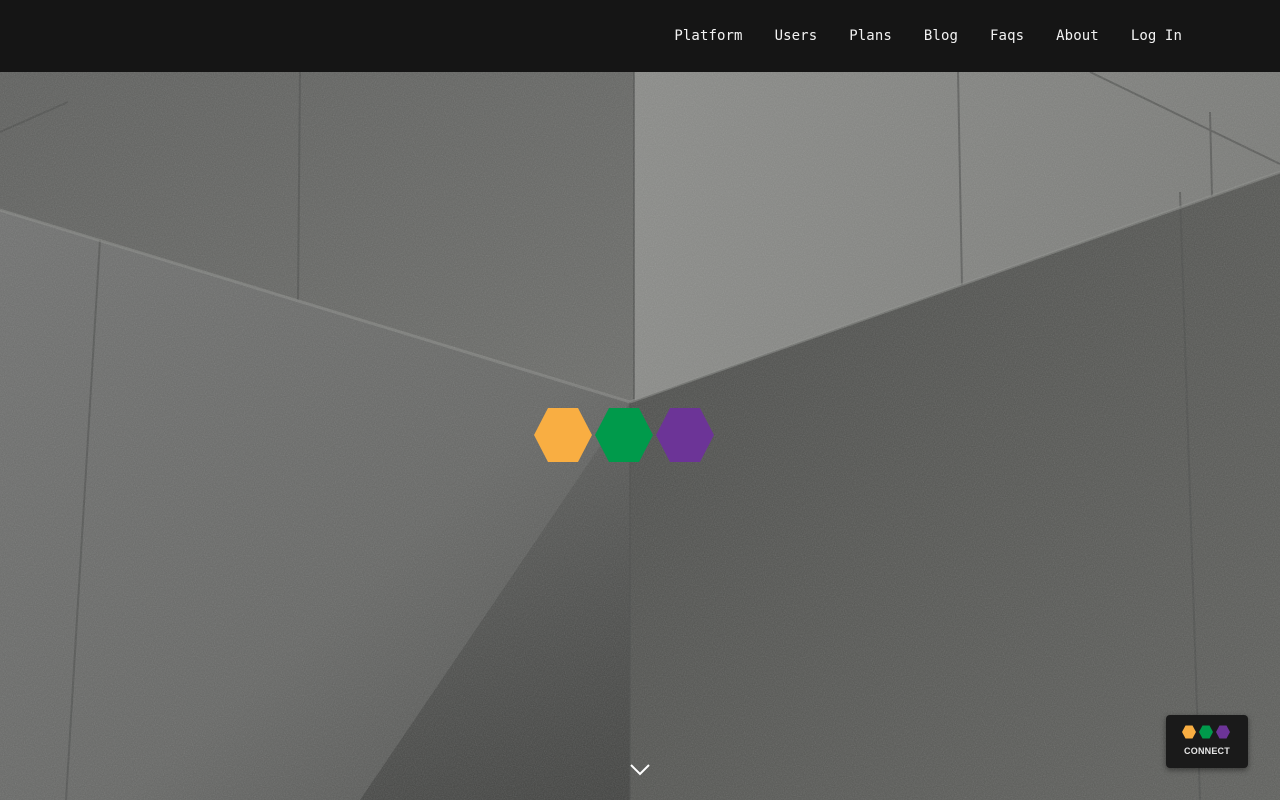 Image resolution: width=1280 pixels, height=800 pixels. Describe the element at coordinates (1206, 732) in the screenshot. I see `three-hexagons-icon` at that location.